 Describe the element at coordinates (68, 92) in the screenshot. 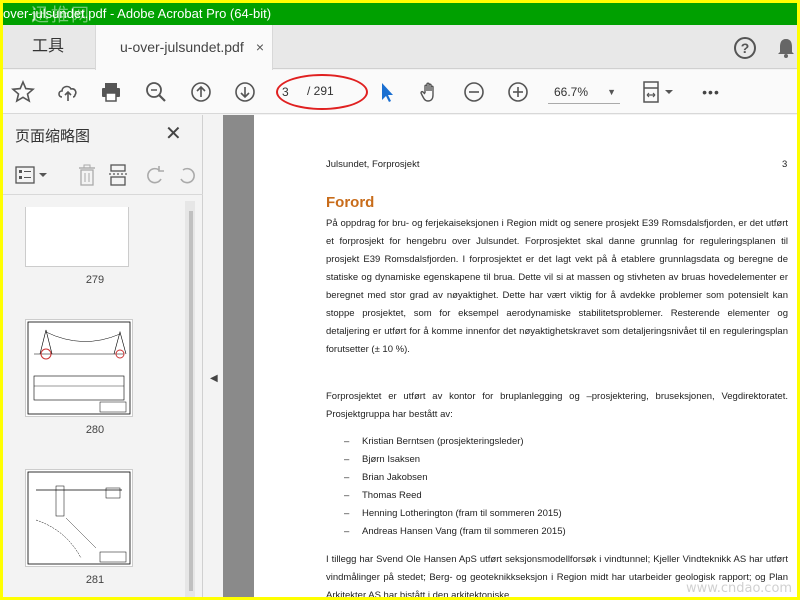

I see `cloud-upload-icon` at that location.